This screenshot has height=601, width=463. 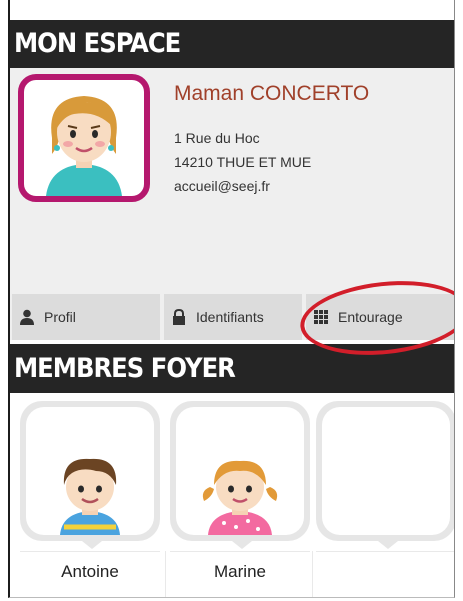 I want to click on user-avatar, so click(x=84, y=138).